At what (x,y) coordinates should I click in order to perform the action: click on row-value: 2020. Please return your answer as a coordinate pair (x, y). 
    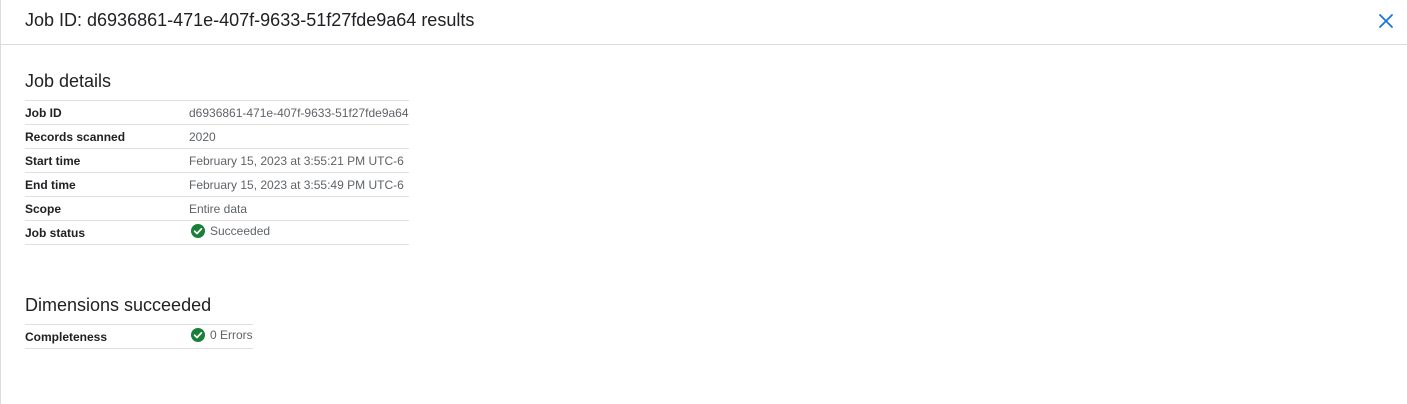
    Looking at the image, I should click on (202, 136).